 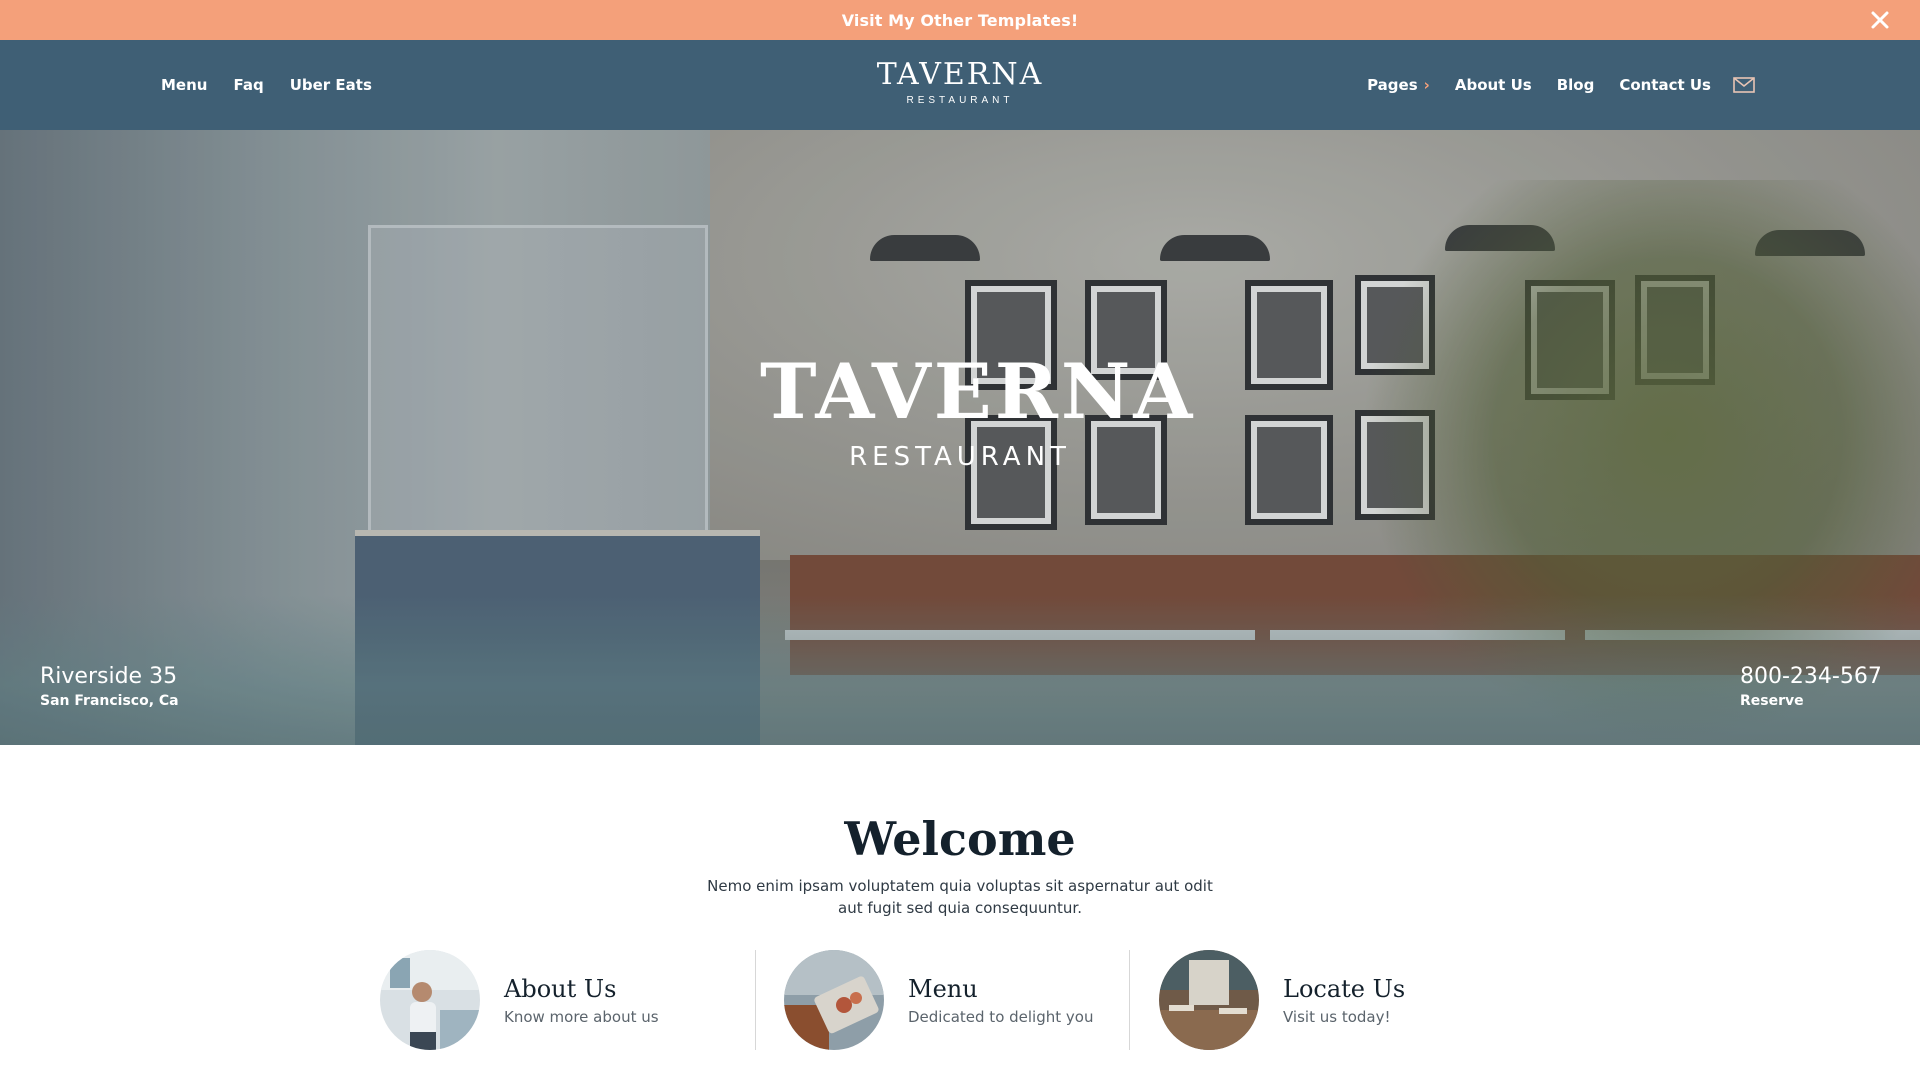 I want to click on feature-about-us: About Us Know more about us, so click(x=519, y=1000).